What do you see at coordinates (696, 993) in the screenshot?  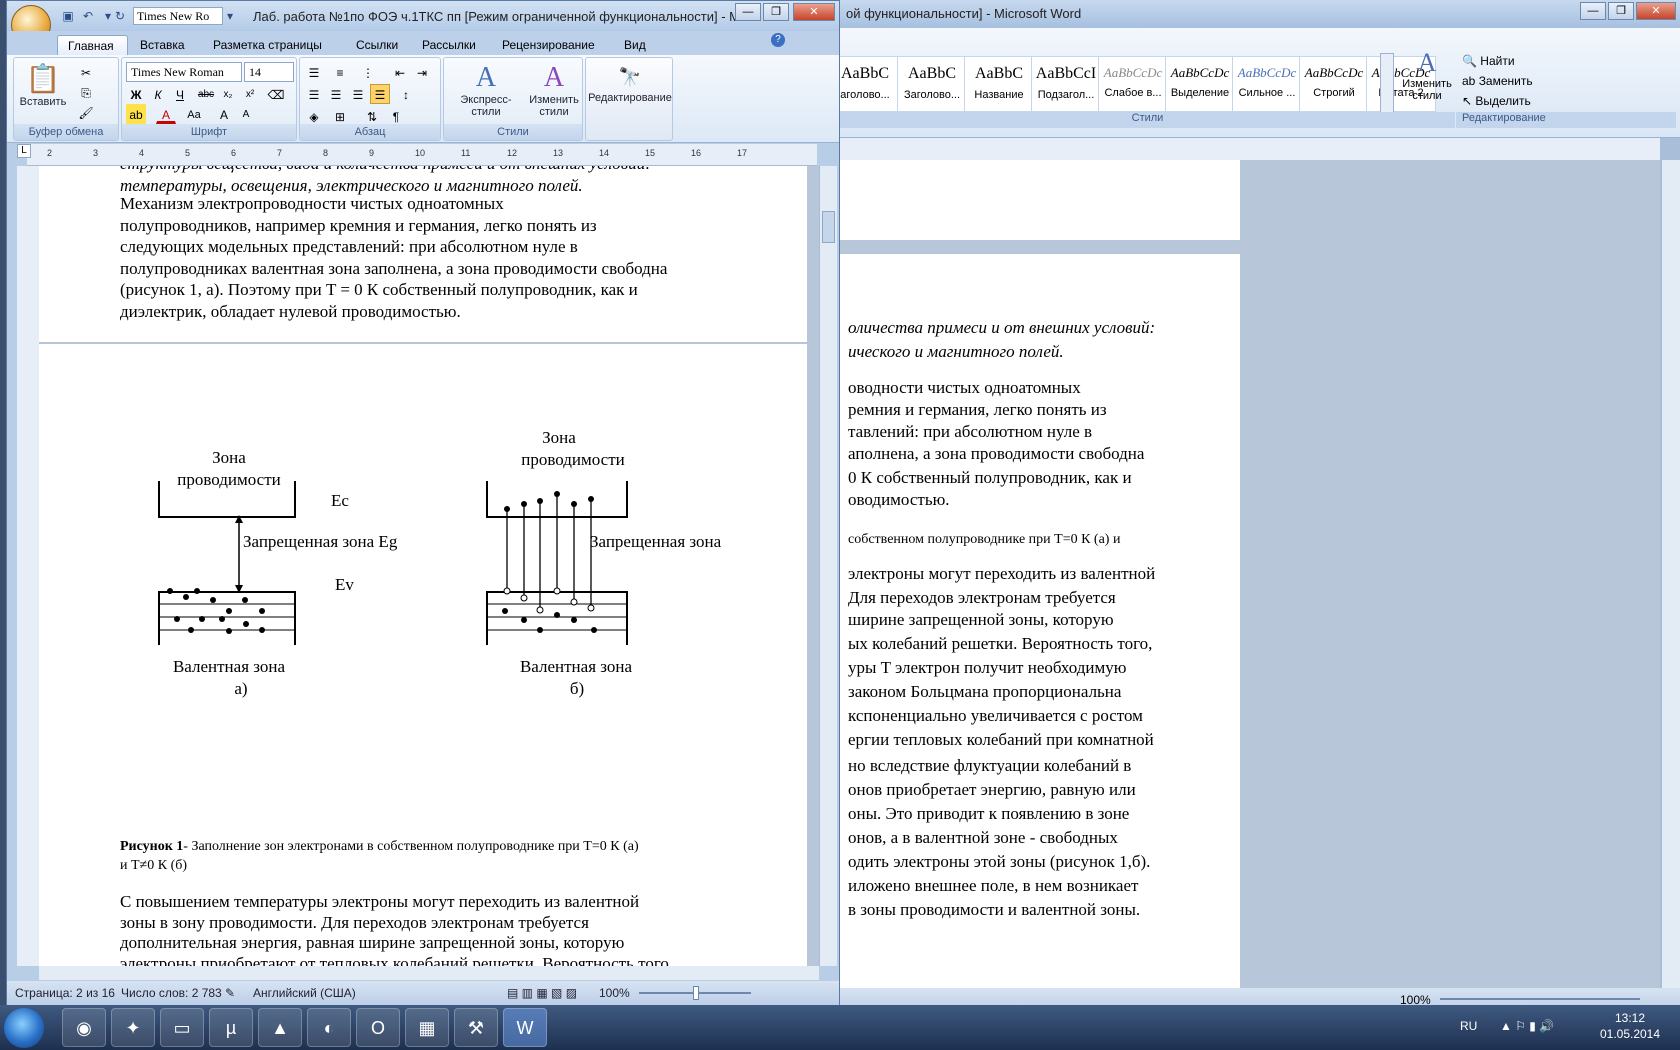 I see `zoom-slider-thumb` at bounding box center [696, 993].